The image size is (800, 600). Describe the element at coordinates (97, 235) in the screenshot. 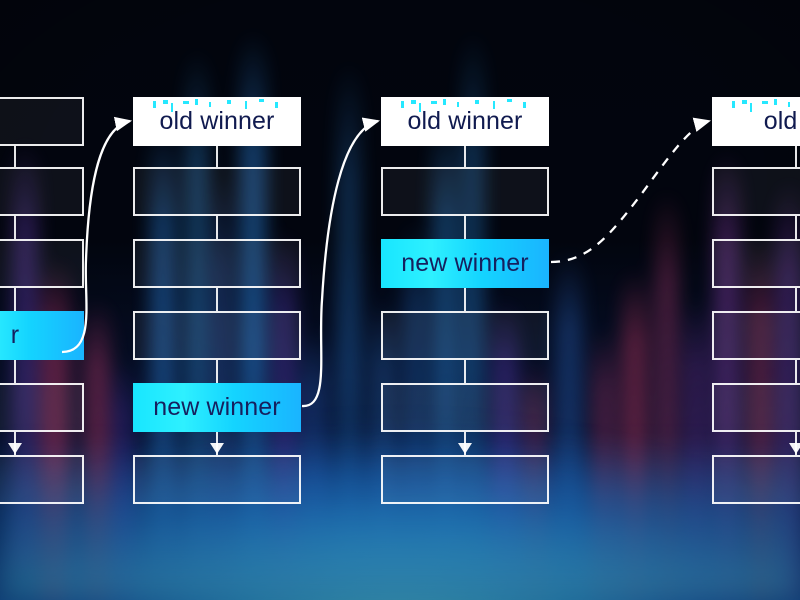

I see `link-curve-column0-to-column1` at that location.